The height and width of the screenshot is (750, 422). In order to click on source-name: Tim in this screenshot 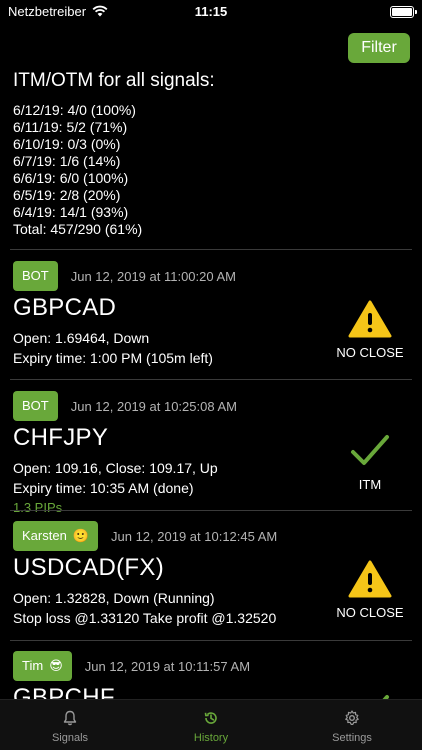, I will do `click(33, 665)`.